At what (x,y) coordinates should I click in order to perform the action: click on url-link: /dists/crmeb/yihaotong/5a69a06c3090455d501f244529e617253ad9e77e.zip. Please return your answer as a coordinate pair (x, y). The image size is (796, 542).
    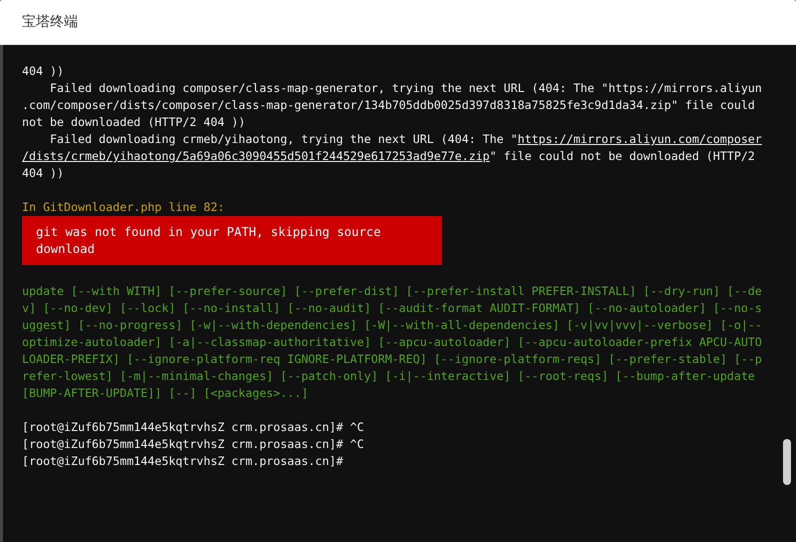
    Looking at the image, I should click on (256, 156).